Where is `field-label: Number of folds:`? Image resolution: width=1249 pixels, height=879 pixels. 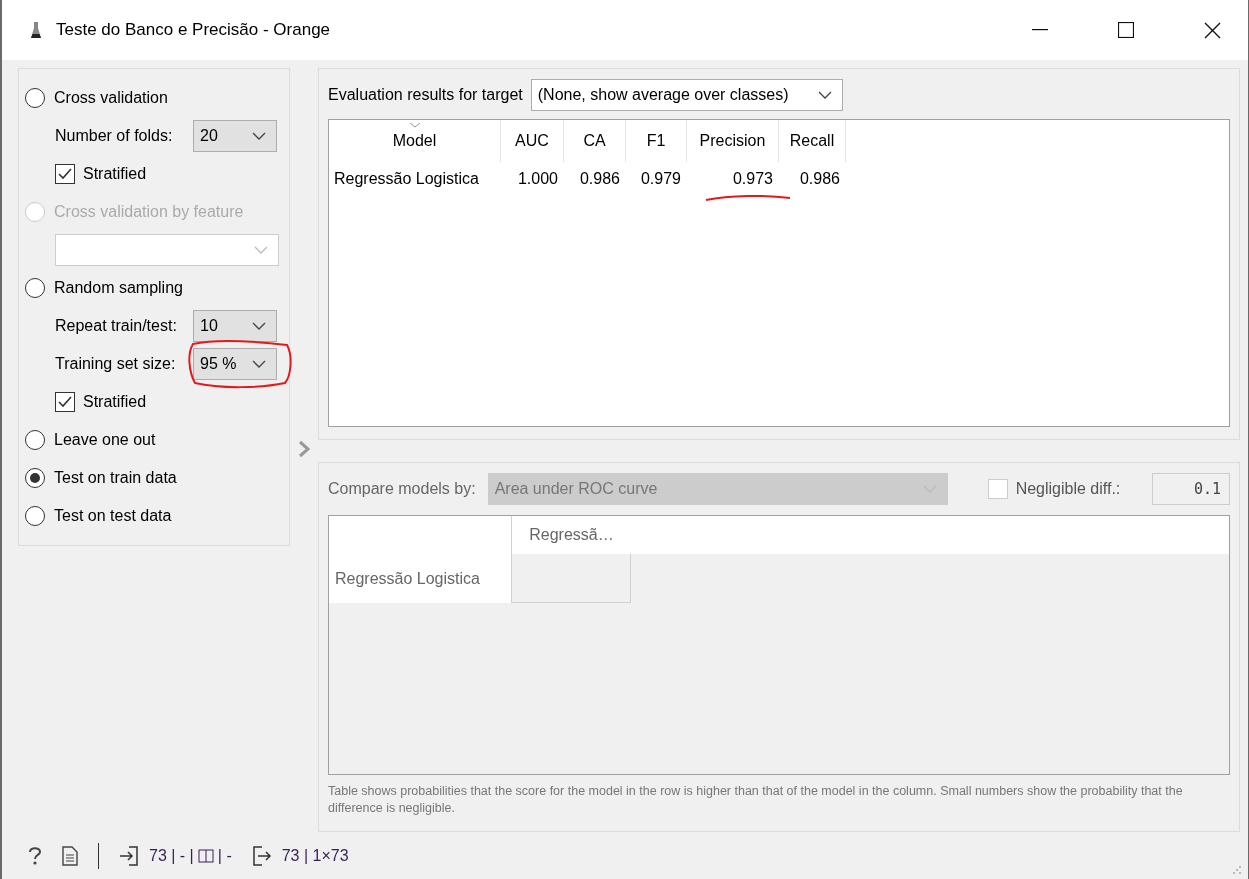
field-label: Number of folds: is located at coordinates (114, 136).